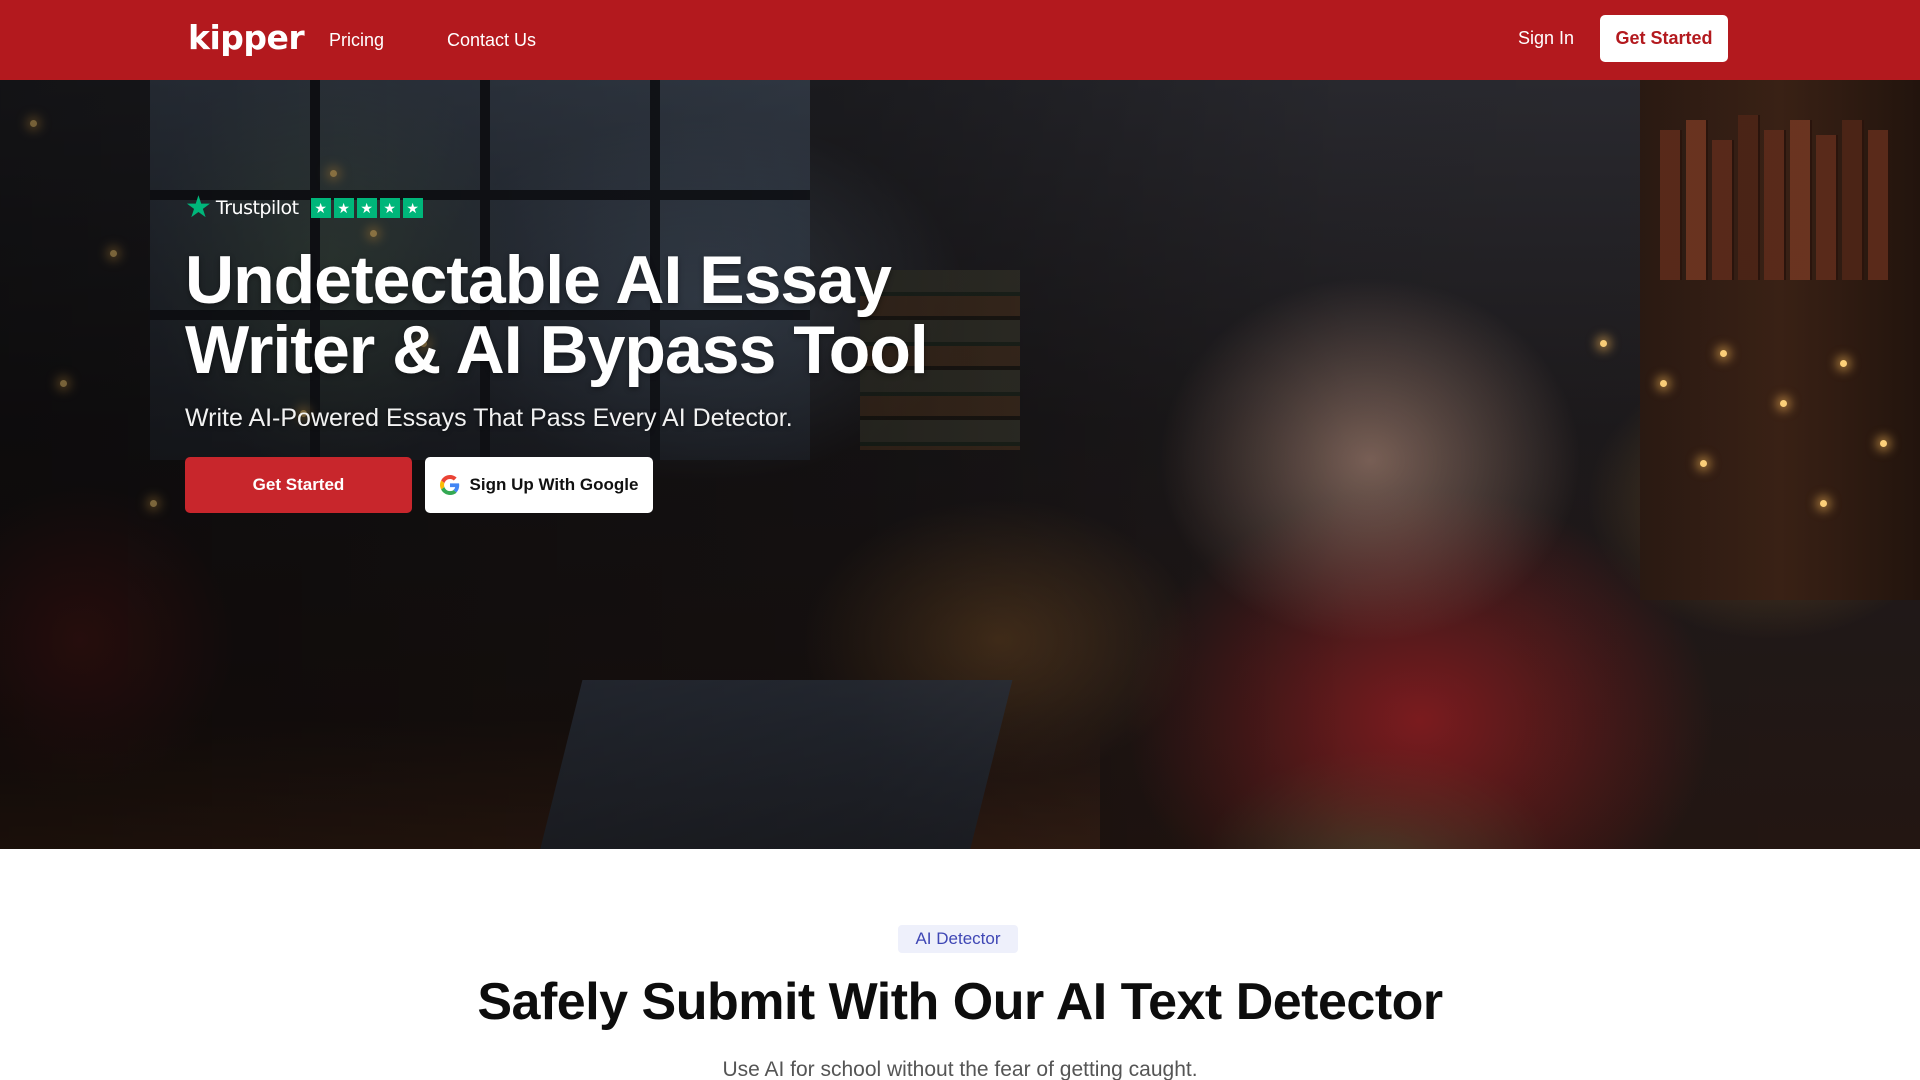 The height and width of the screenshot is (1080, 1920). I want to click on hero-get-started-button: Get Started, so click(298, 485).